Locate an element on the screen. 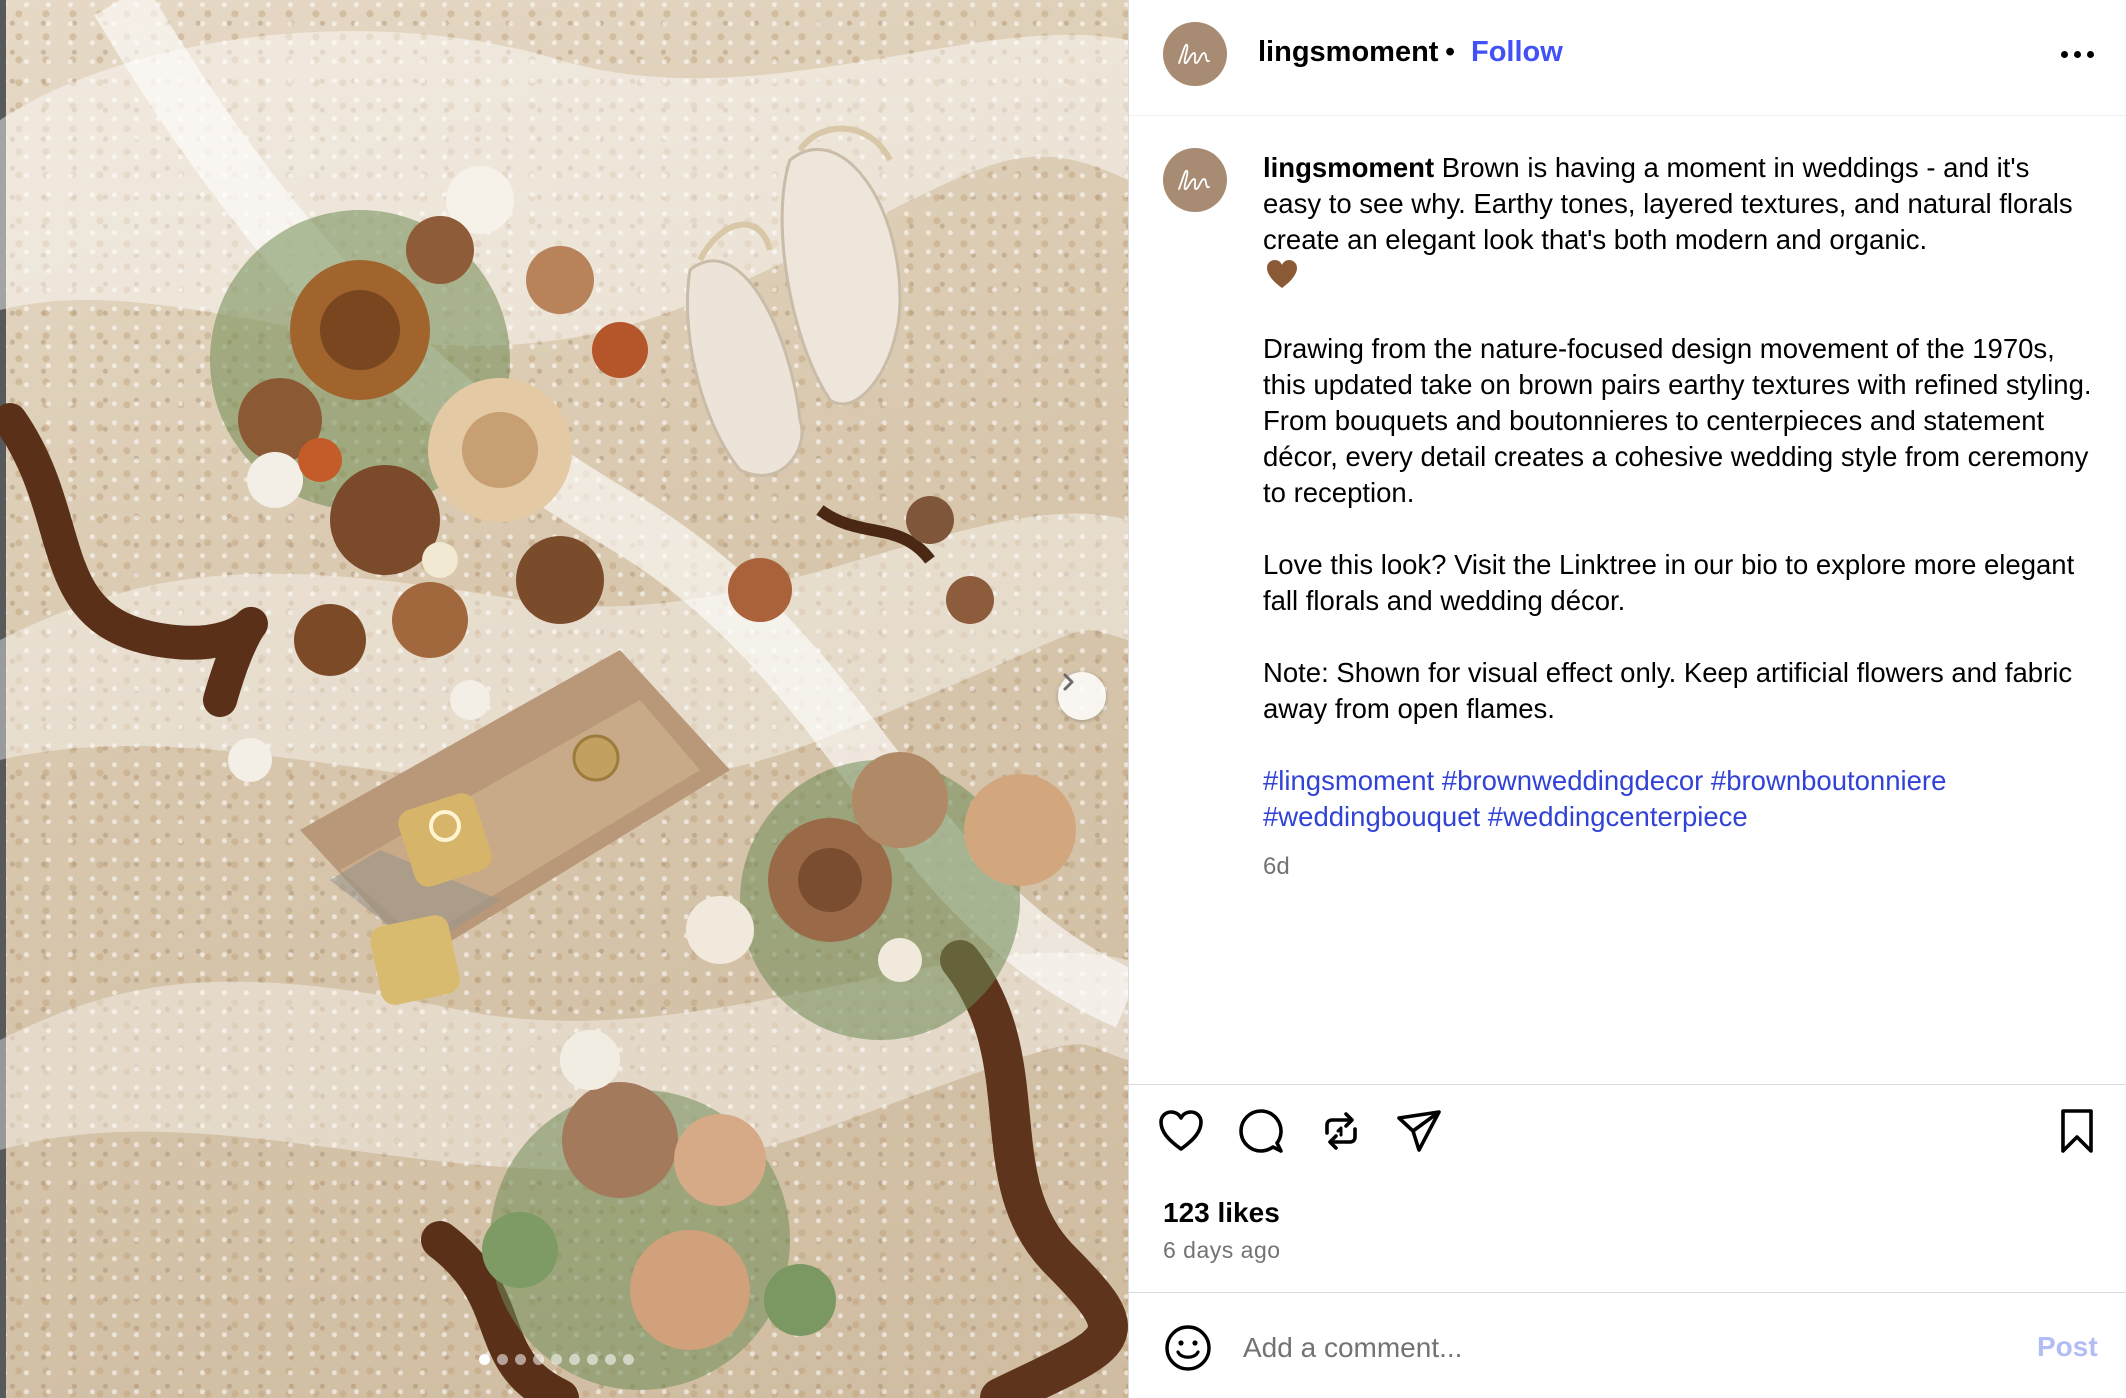  username-link: lingsmoment is located at coordinates (1348, 52).